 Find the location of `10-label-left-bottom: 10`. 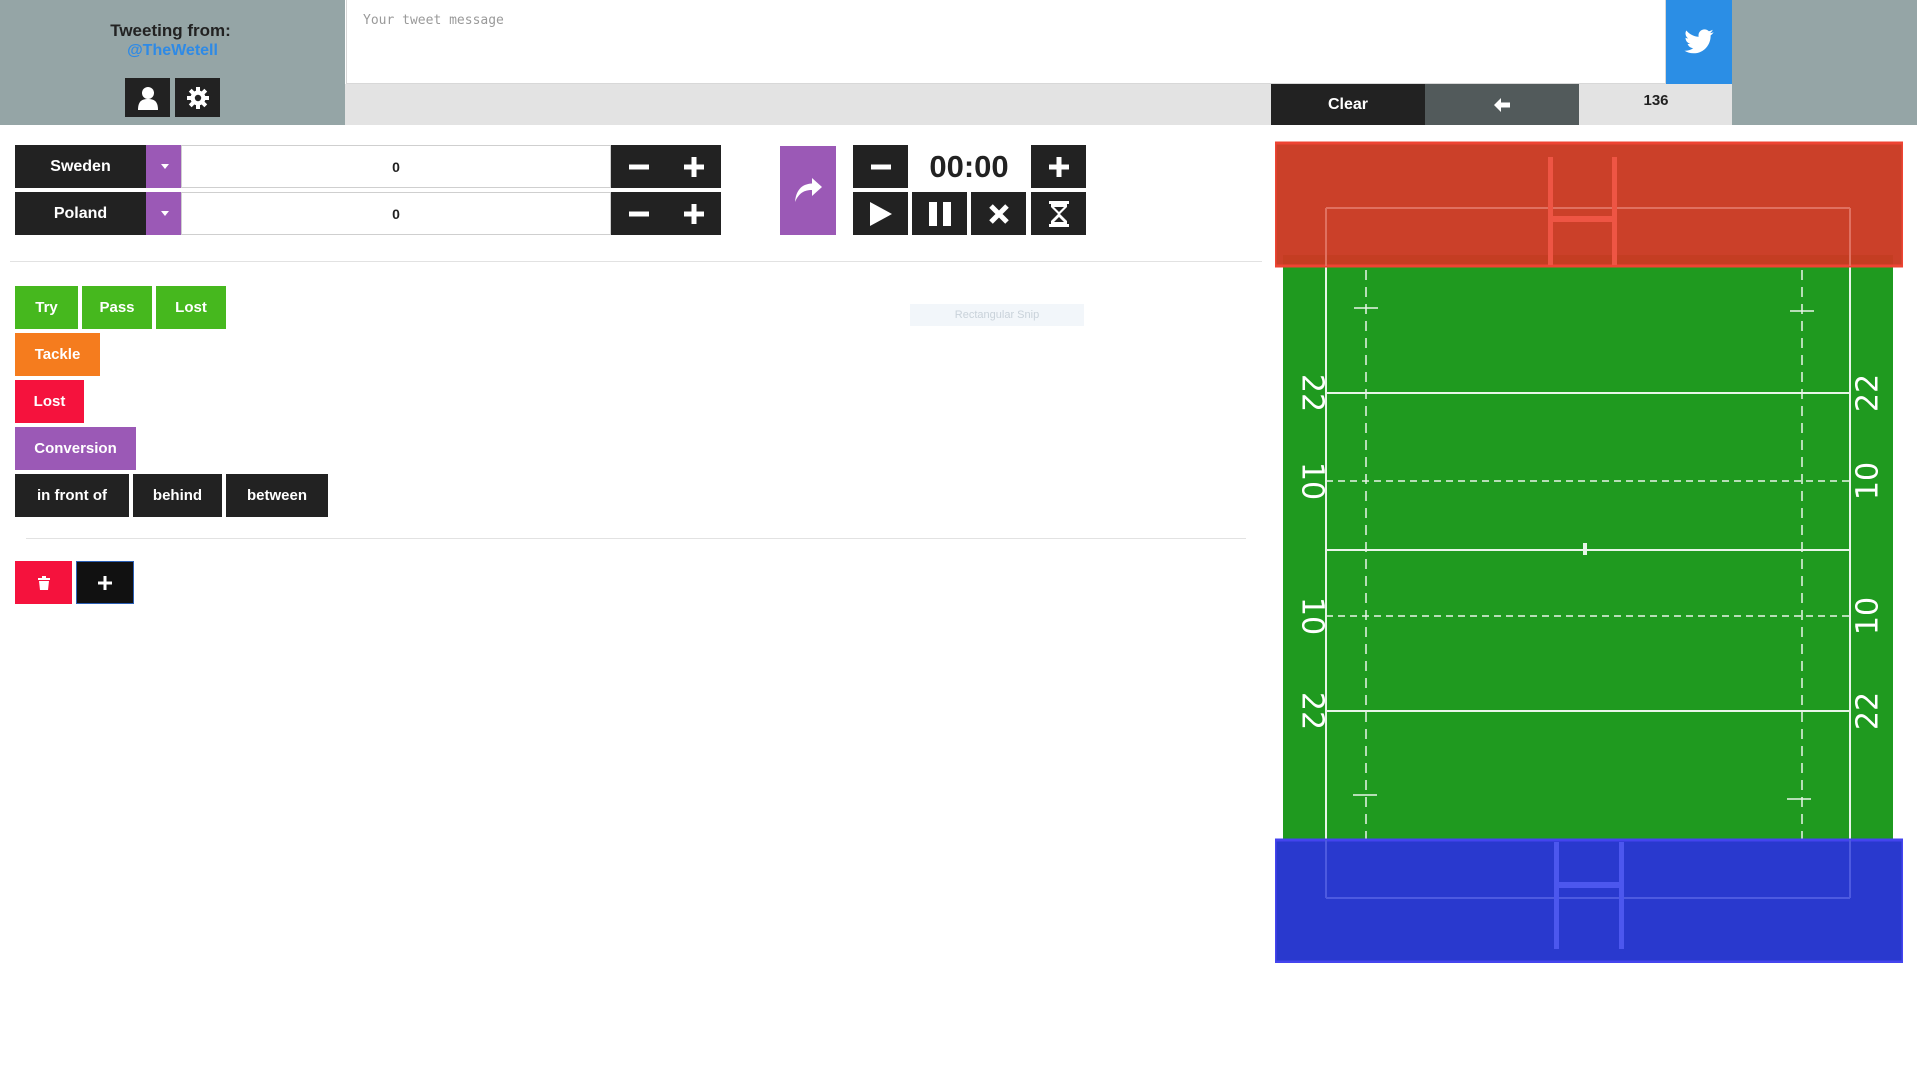

10-label-left-bottom: 10 is located at coordinates (1312, 616).